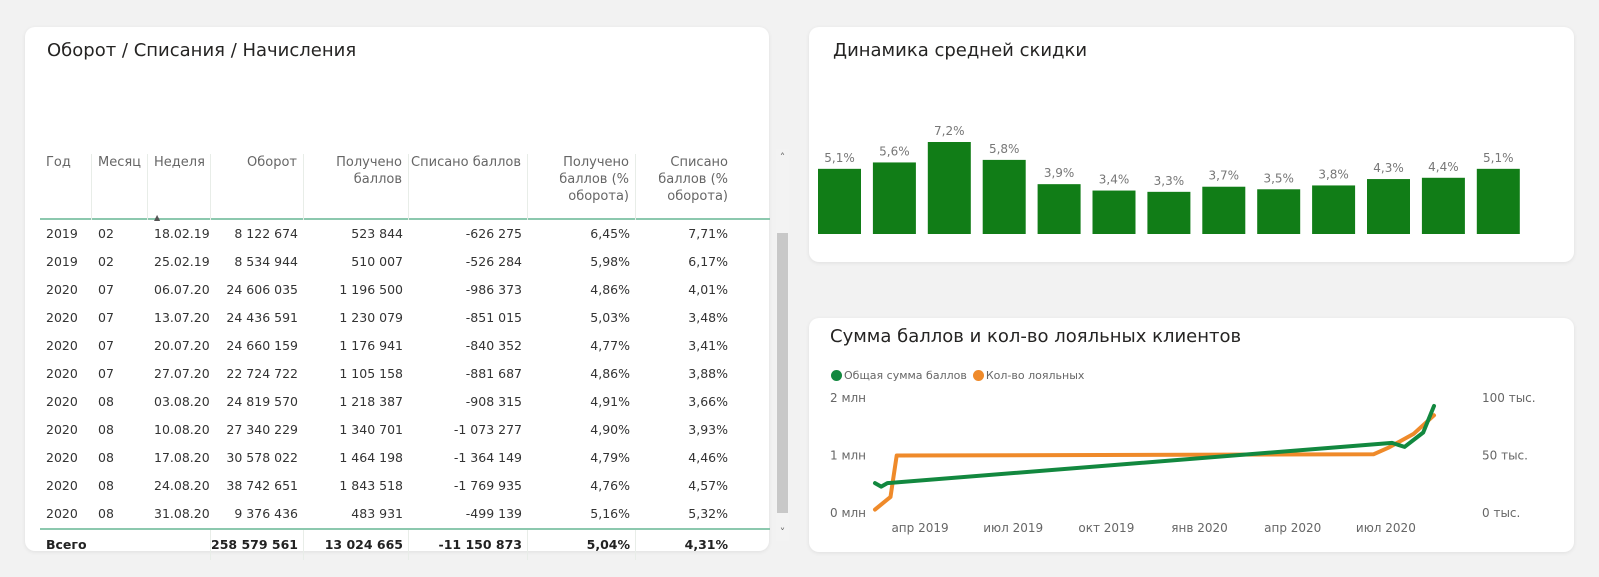 Image resolution: width=1599 pixels, height=577 pixels. I want to click on cell-points-written-off-pct: 3,66%, so click(708, 401).